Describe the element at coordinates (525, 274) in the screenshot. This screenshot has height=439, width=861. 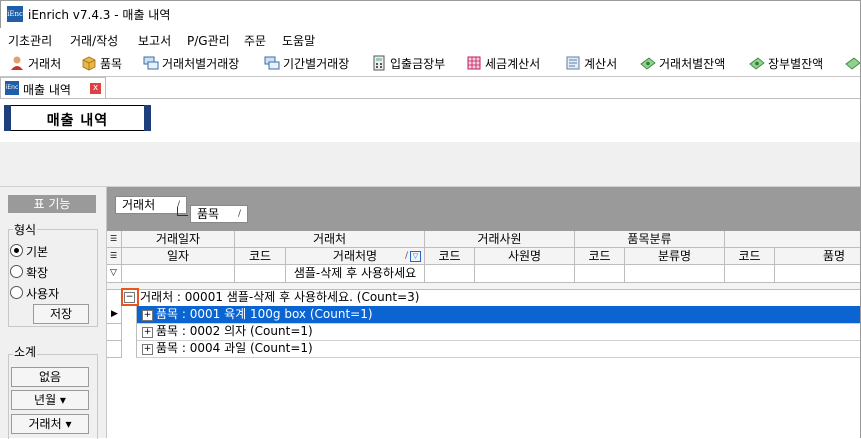
I see `filter-cell-employee-name` at that location.